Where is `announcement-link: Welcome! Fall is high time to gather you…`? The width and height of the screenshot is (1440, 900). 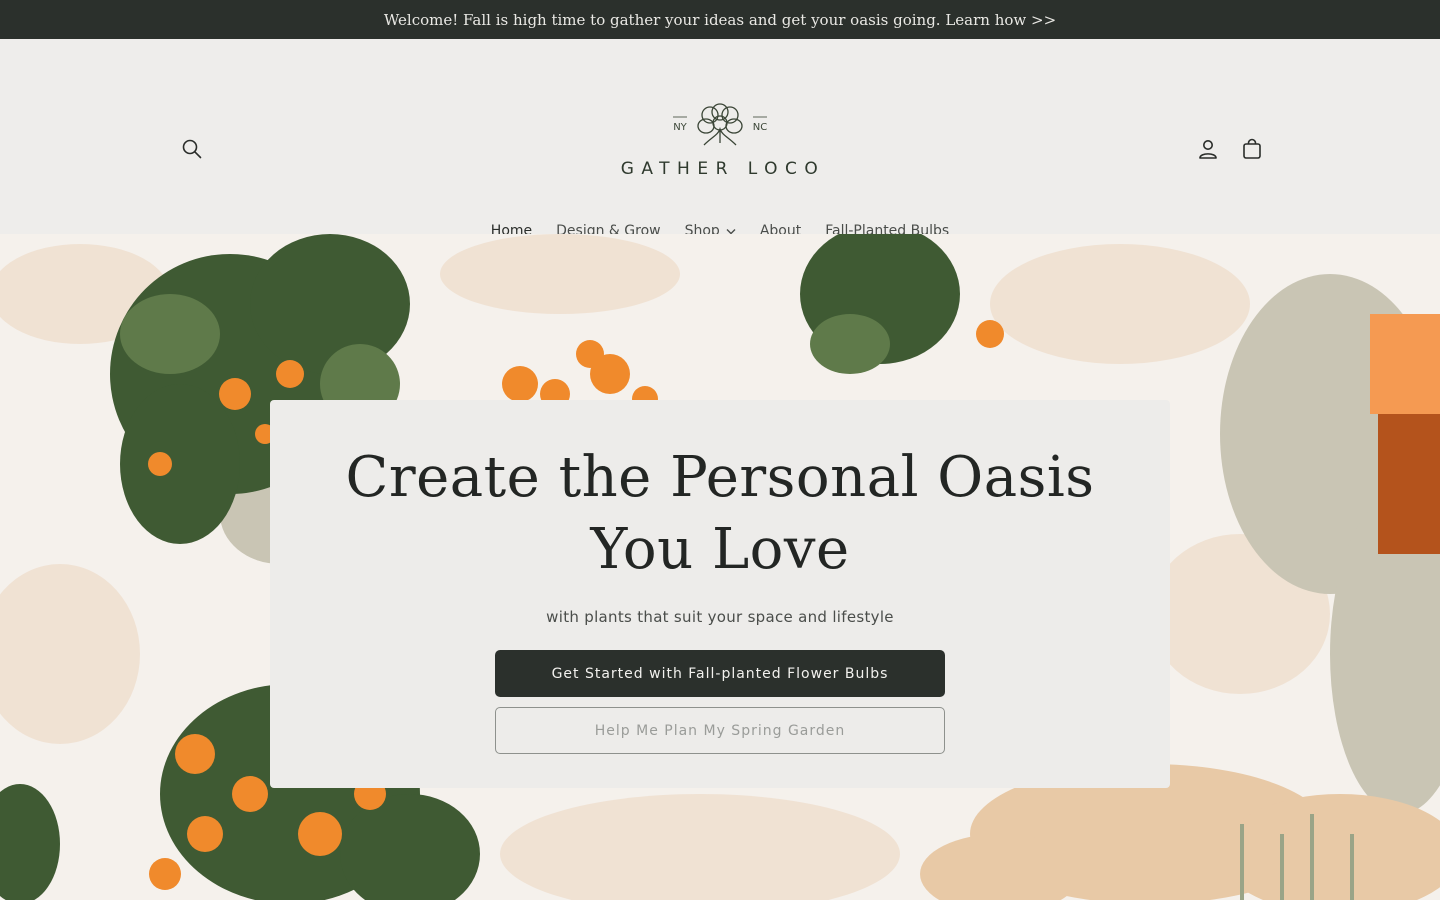
announcement-link: Welcome! Fall is high time to gather you… is located at coordinates (720, 20).